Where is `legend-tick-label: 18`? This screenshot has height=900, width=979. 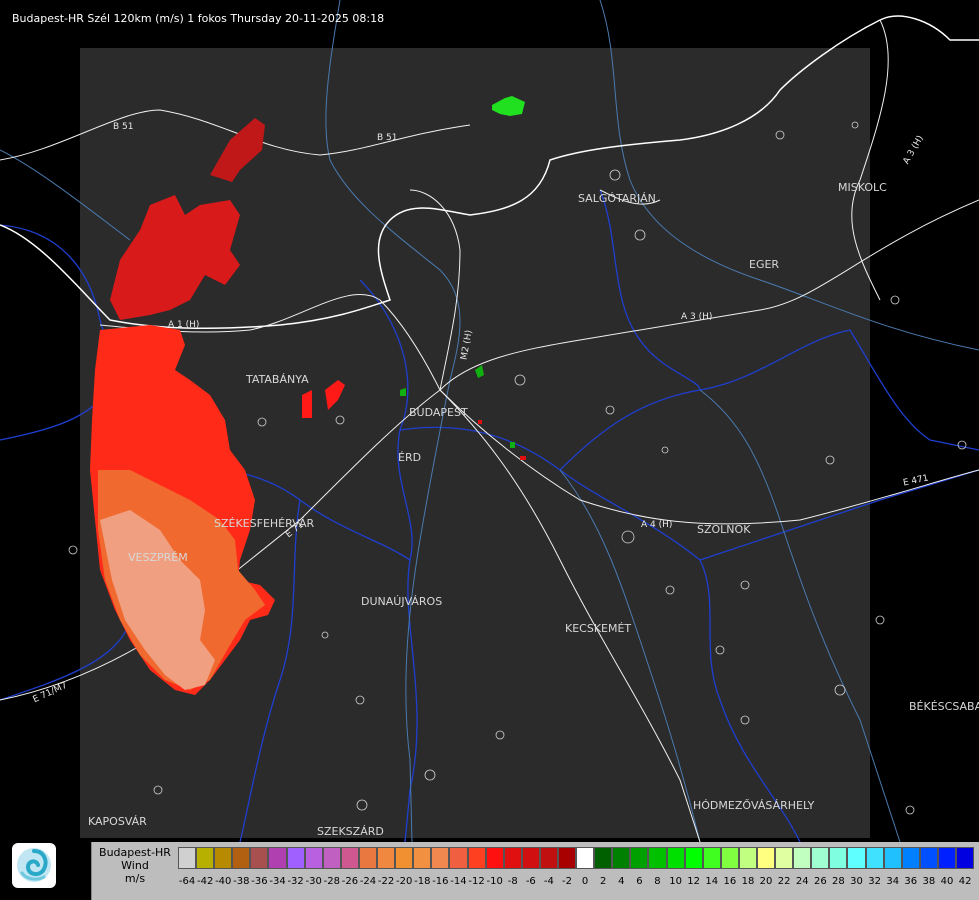
legend-tick-label: 18 is located at coordinates (748, 881).